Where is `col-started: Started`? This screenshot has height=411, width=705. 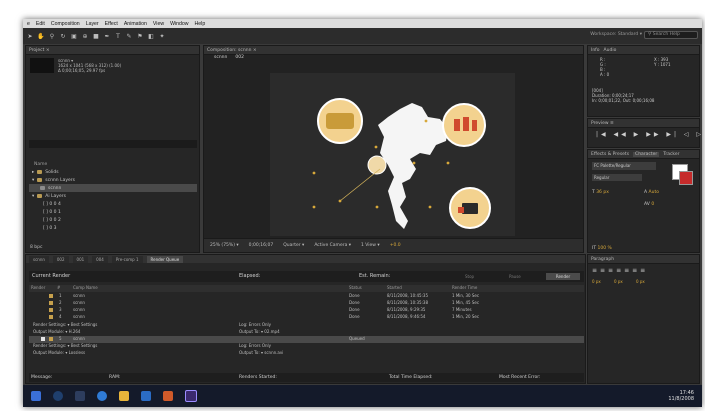
col-started: Started is located at coordinates (394, 287).